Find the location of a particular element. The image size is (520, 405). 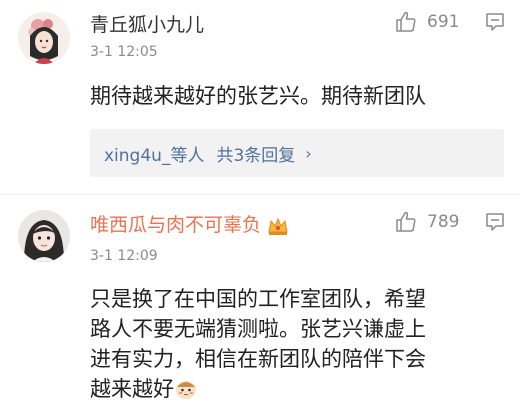

comment-text: 期待越来越好的张艺兴。期待新团队 is located at coordinates (258, 96).